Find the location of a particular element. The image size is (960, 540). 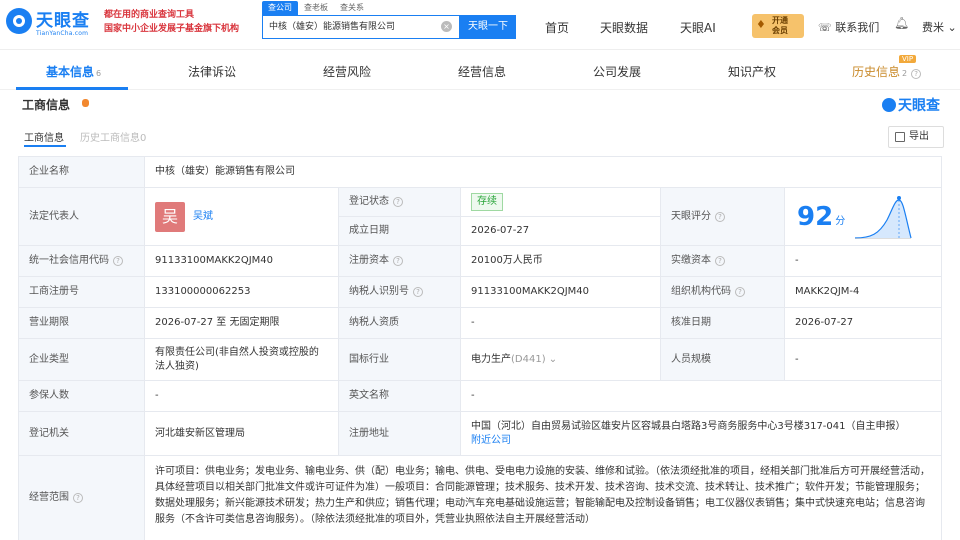

taxpayer-qual-label: 纳税人资质 is located at coordinates (400, 323).